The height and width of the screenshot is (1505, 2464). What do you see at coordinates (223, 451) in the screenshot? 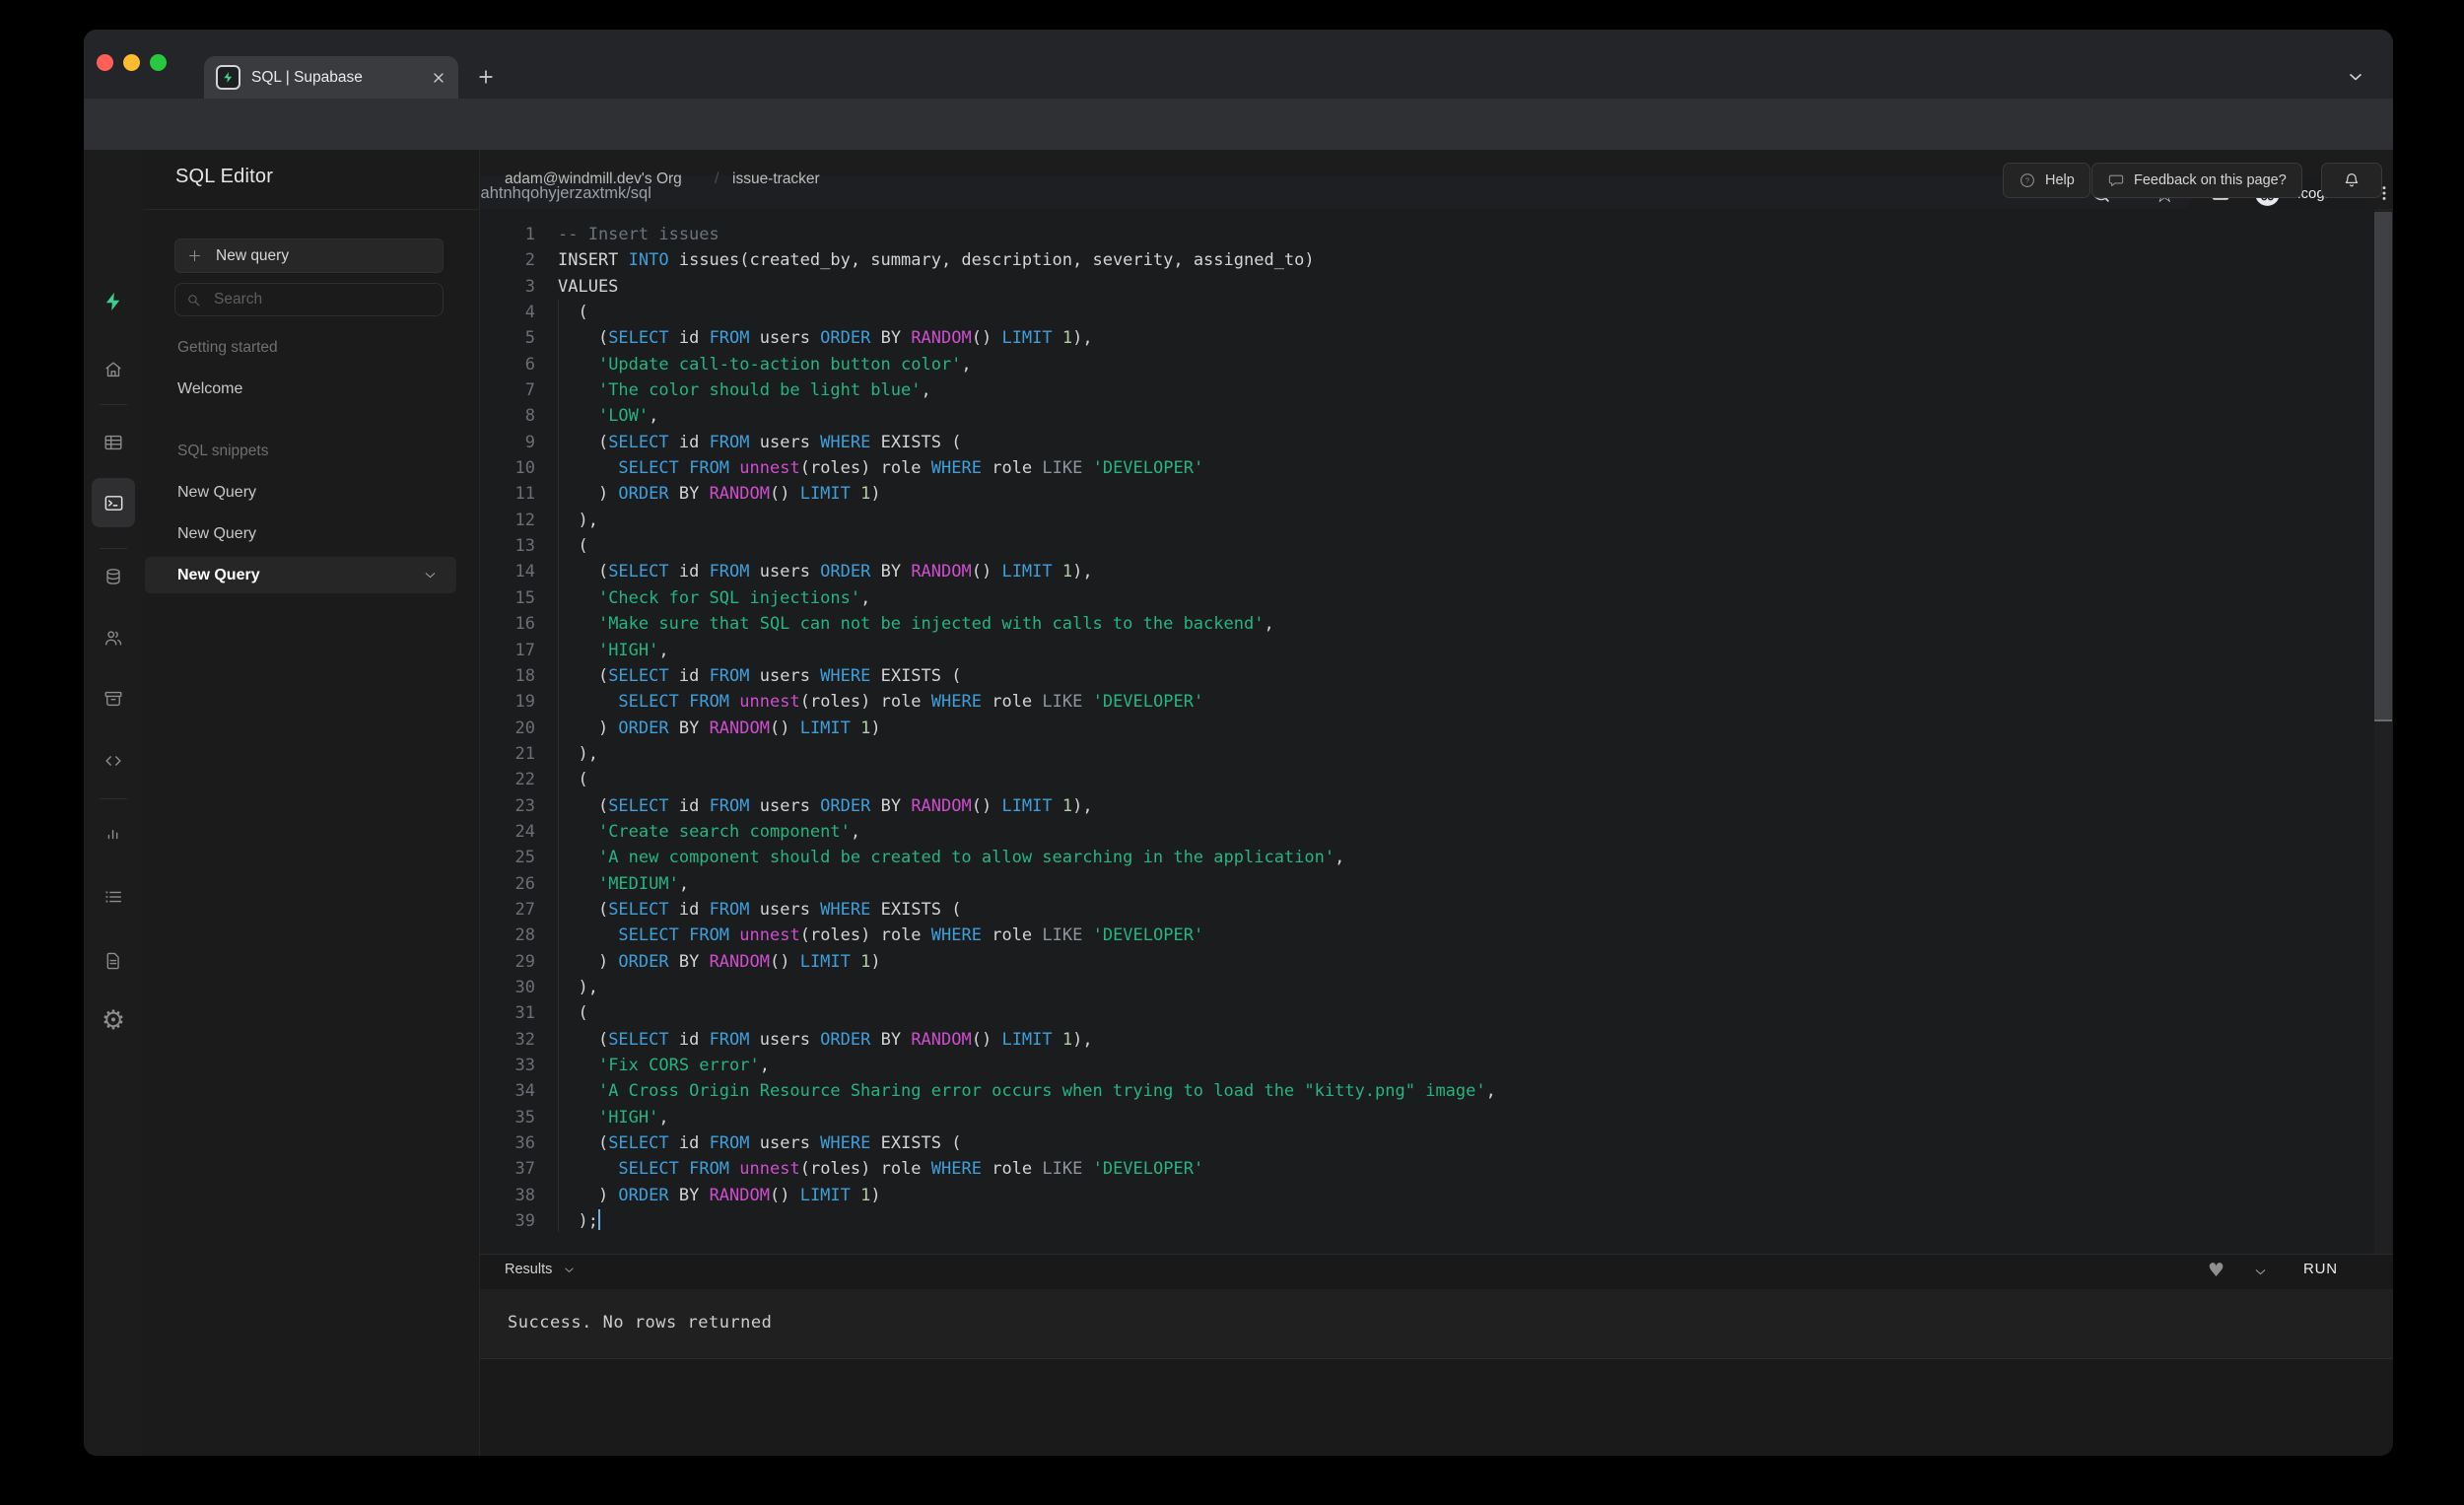
I see `section-sql-snippets: SQL snippets` at bounding box center [223, 451].